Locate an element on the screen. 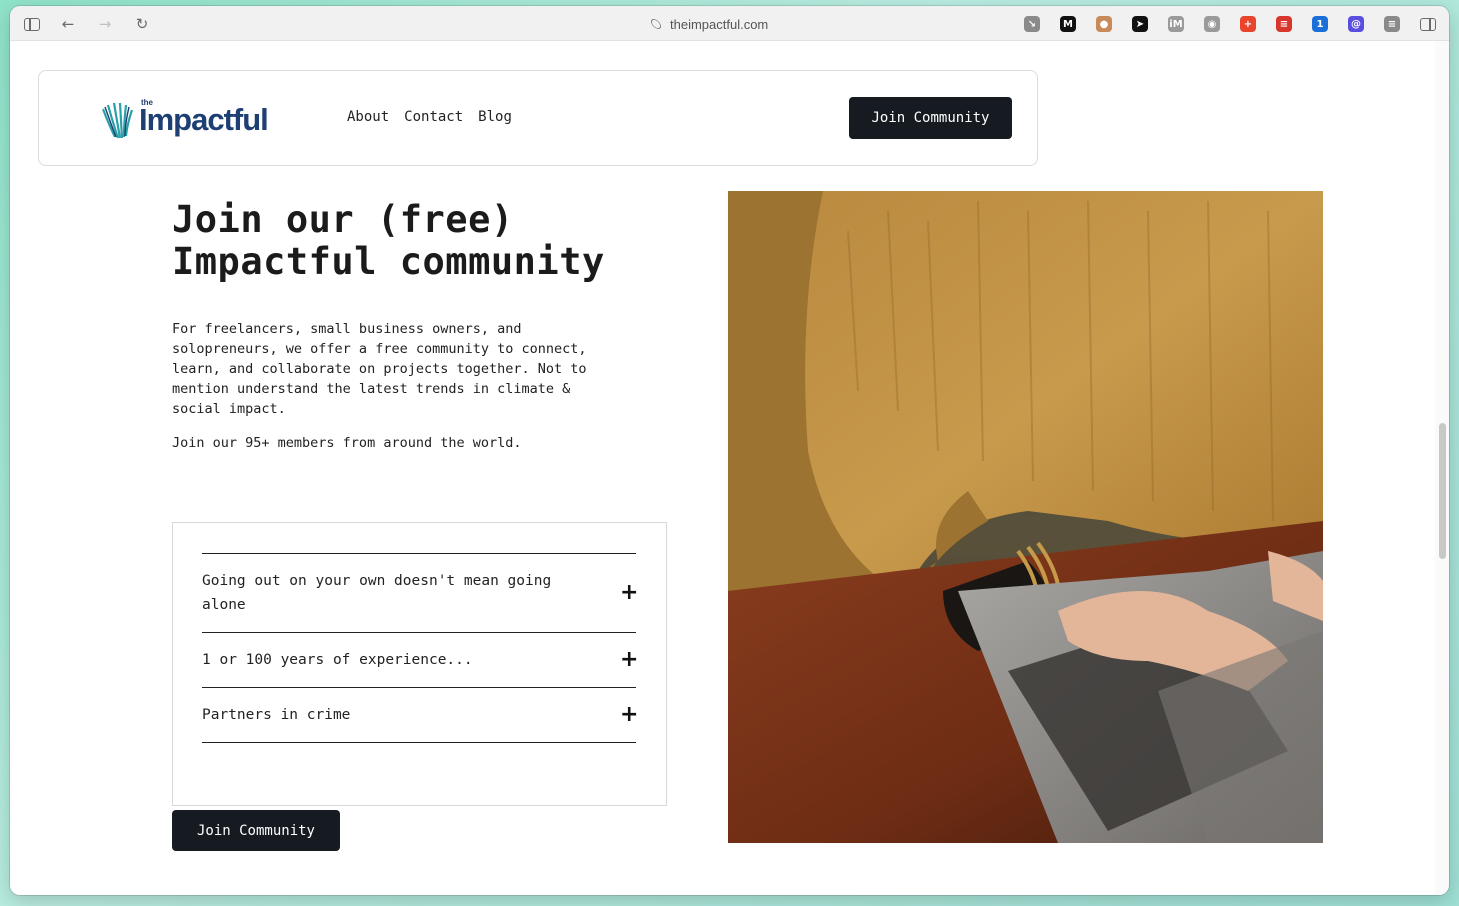 The image size is (1459, 906). address-bar: theimpactful.com is located at coordinates (709, 24).